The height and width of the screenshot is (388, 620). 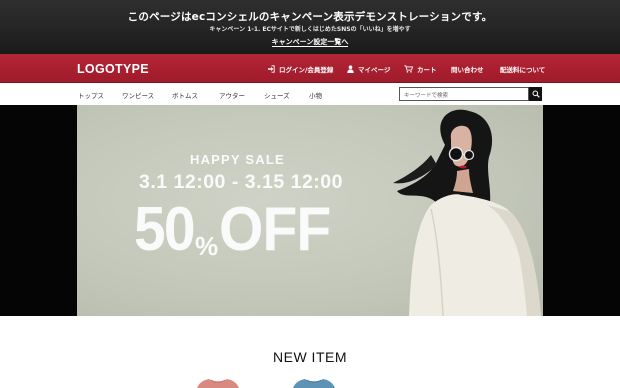 I want to click on user-icon, so click(x=350, y=69).